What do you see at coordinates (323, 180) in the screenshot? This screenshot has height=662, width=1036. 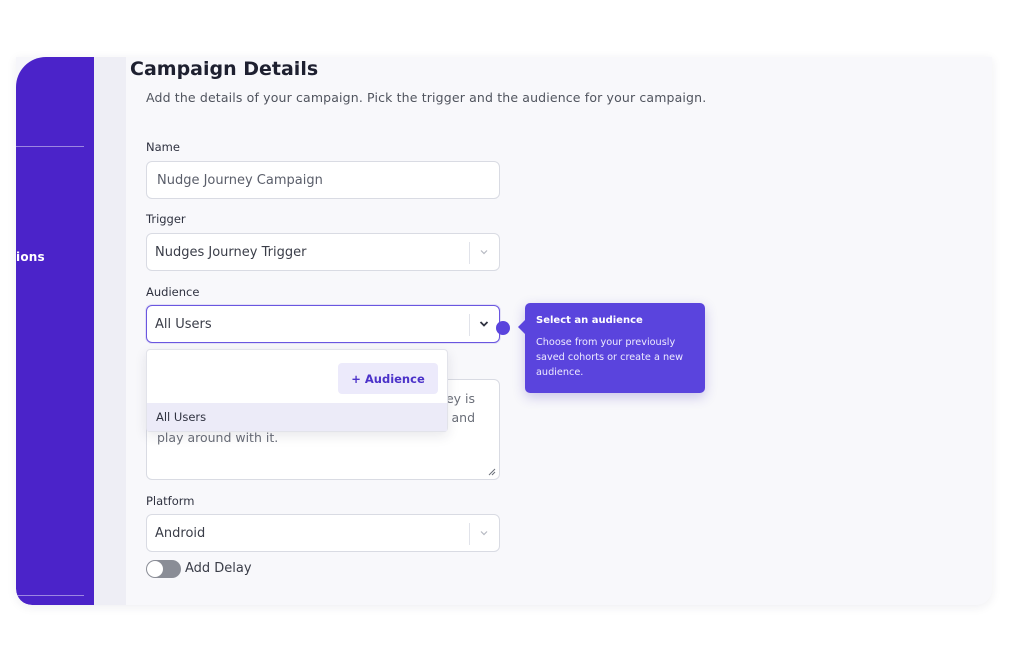 I see `name-input: Nudge Journey Campaign` at bounding box center [323, 180].